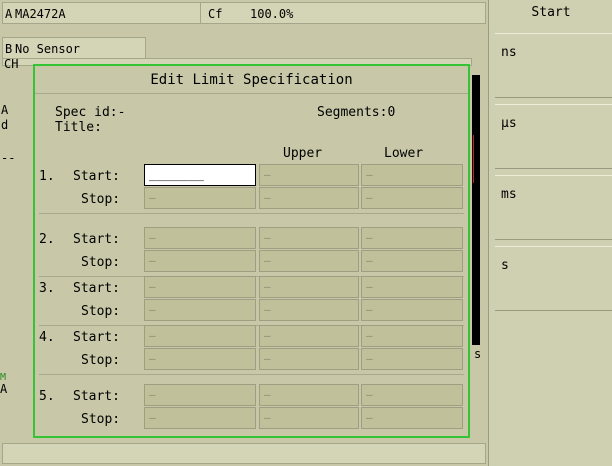 The height and width of the screenshot is (466, 612). I want to click on channel-a-letter: A, so click(9, 14).